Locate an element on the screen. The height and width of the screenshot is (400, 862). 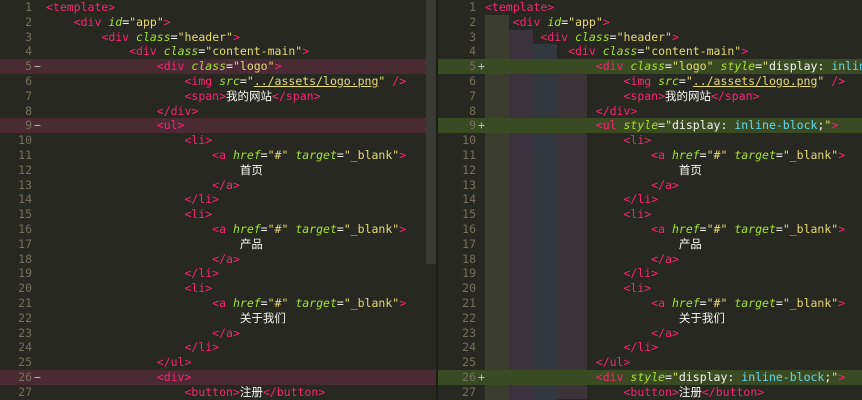
code-line: 18 </a> is located at coordinates (650, 259).